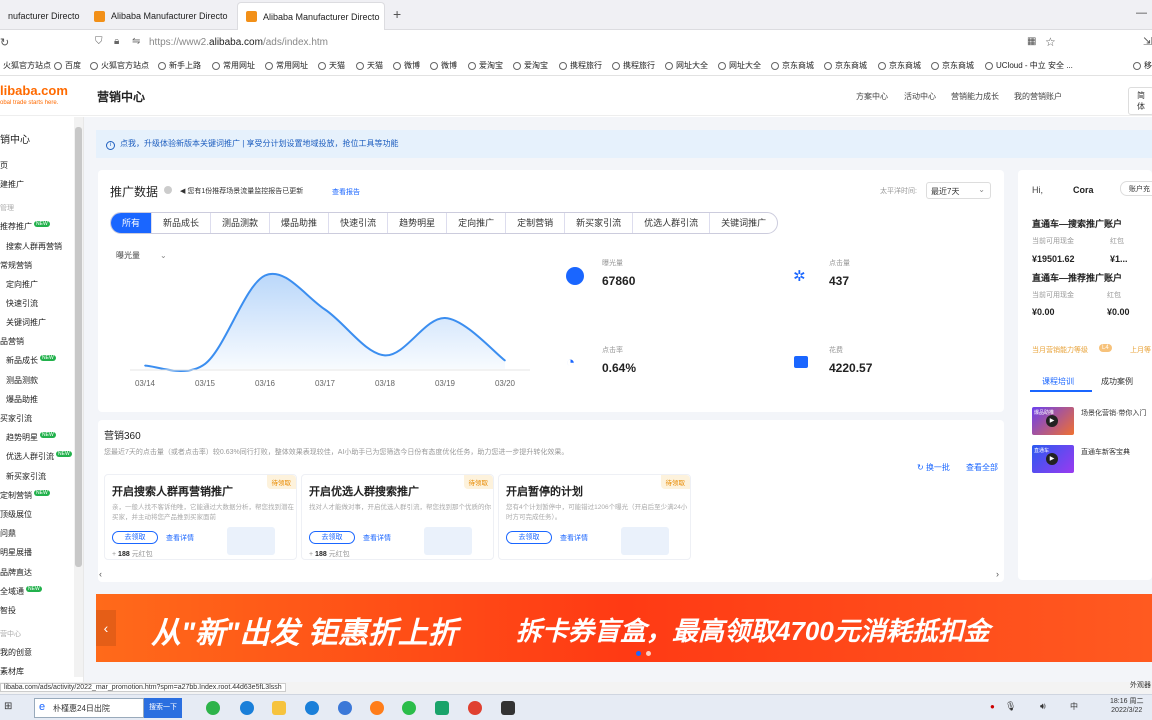 The image size is (1152, 720). What do you see at coordinates (1038, 96) in the screenshot?
I see `nav-my-account: 我的营销账户` at bounding box center [1038, 96].